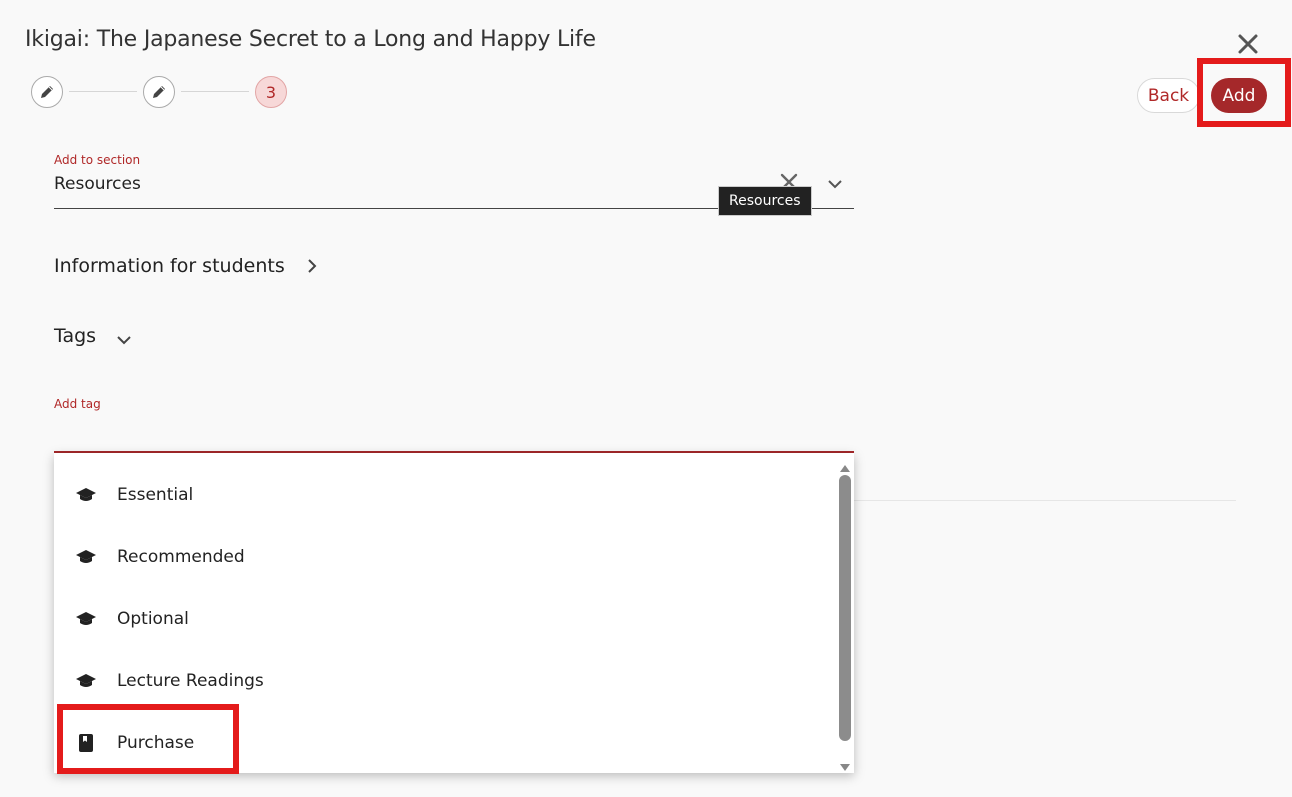 This screenshot has width=1292, height=797. Describe the element at coordinates (86, 743) in the screenshot. I see `book-icon` at that location.